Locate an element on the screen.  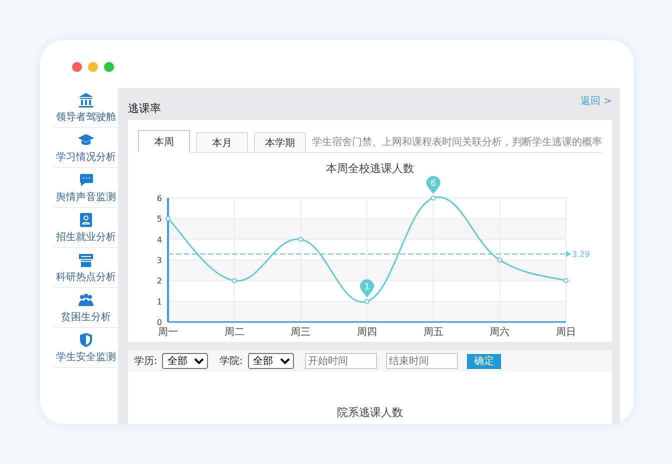
y-tick-label: 5 is located at coordinates (159, 219).